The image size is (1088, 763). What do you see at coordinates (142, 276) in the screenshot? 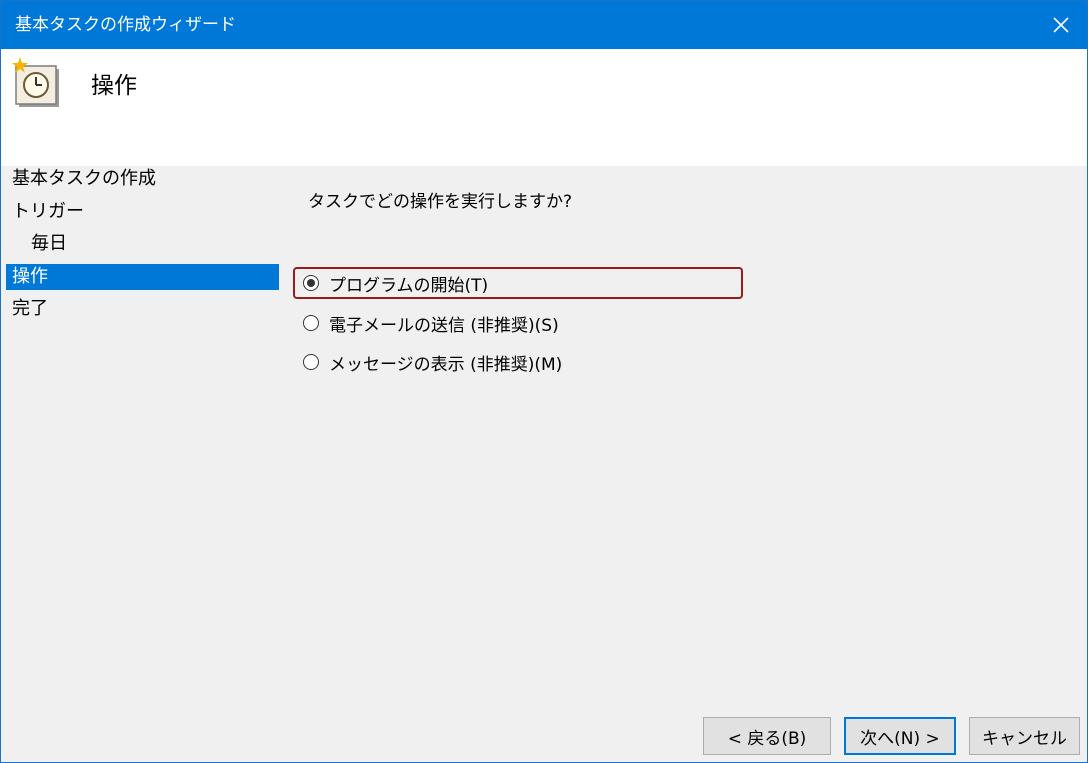
I see `step-item-action: 操作` at bounding box center [142, 276].